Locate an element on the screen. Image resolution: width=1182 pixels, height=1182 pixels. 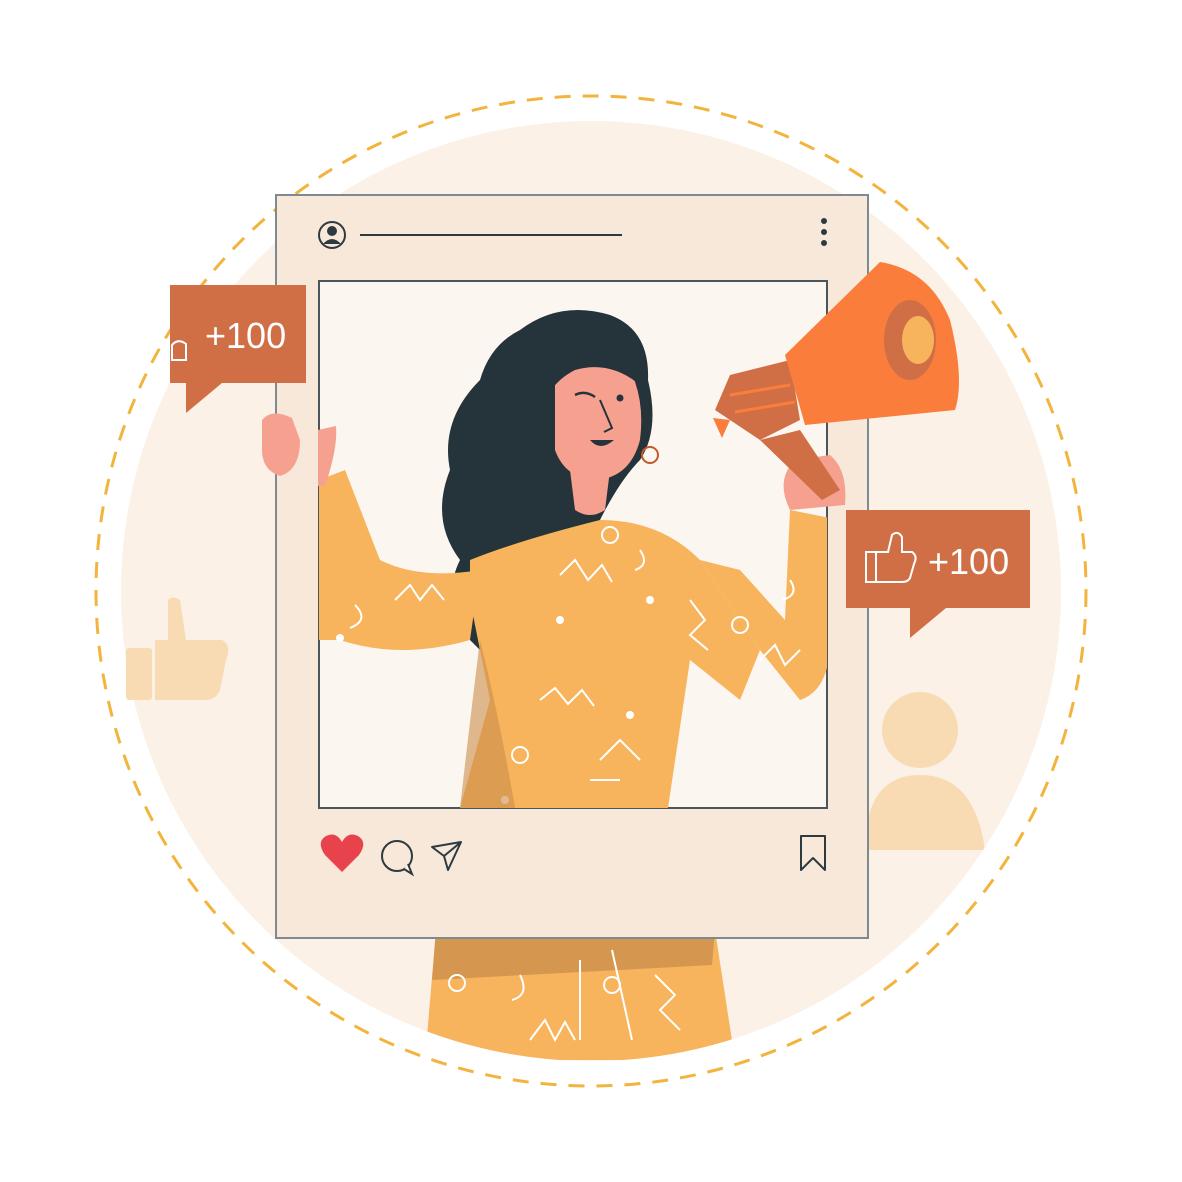
badge-right-text: +100 is located at coordinates (968, 561).